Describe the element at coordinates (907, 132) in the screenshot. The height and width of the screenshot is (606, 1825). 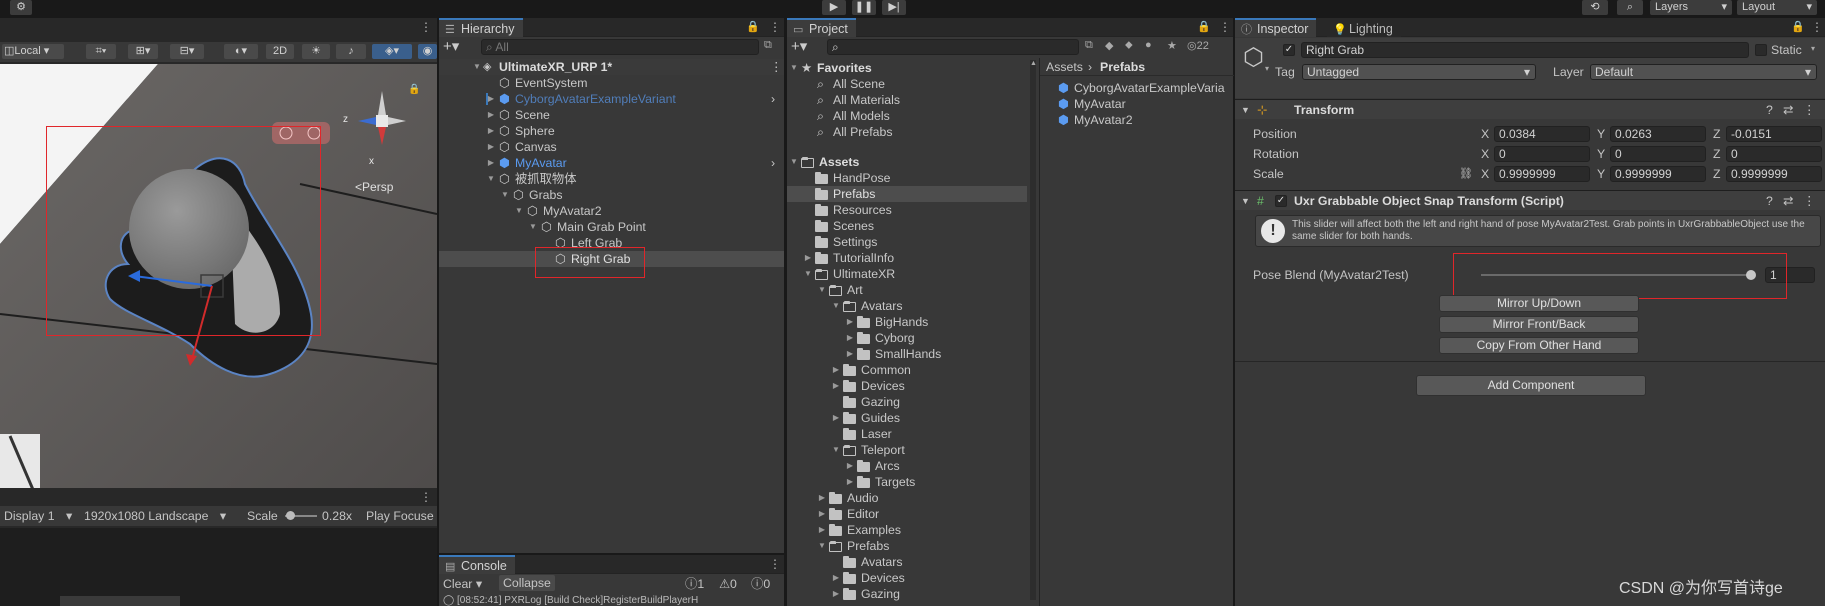
I see `favorite-all-prefabs: ⌕ All Prefabs` at that location.